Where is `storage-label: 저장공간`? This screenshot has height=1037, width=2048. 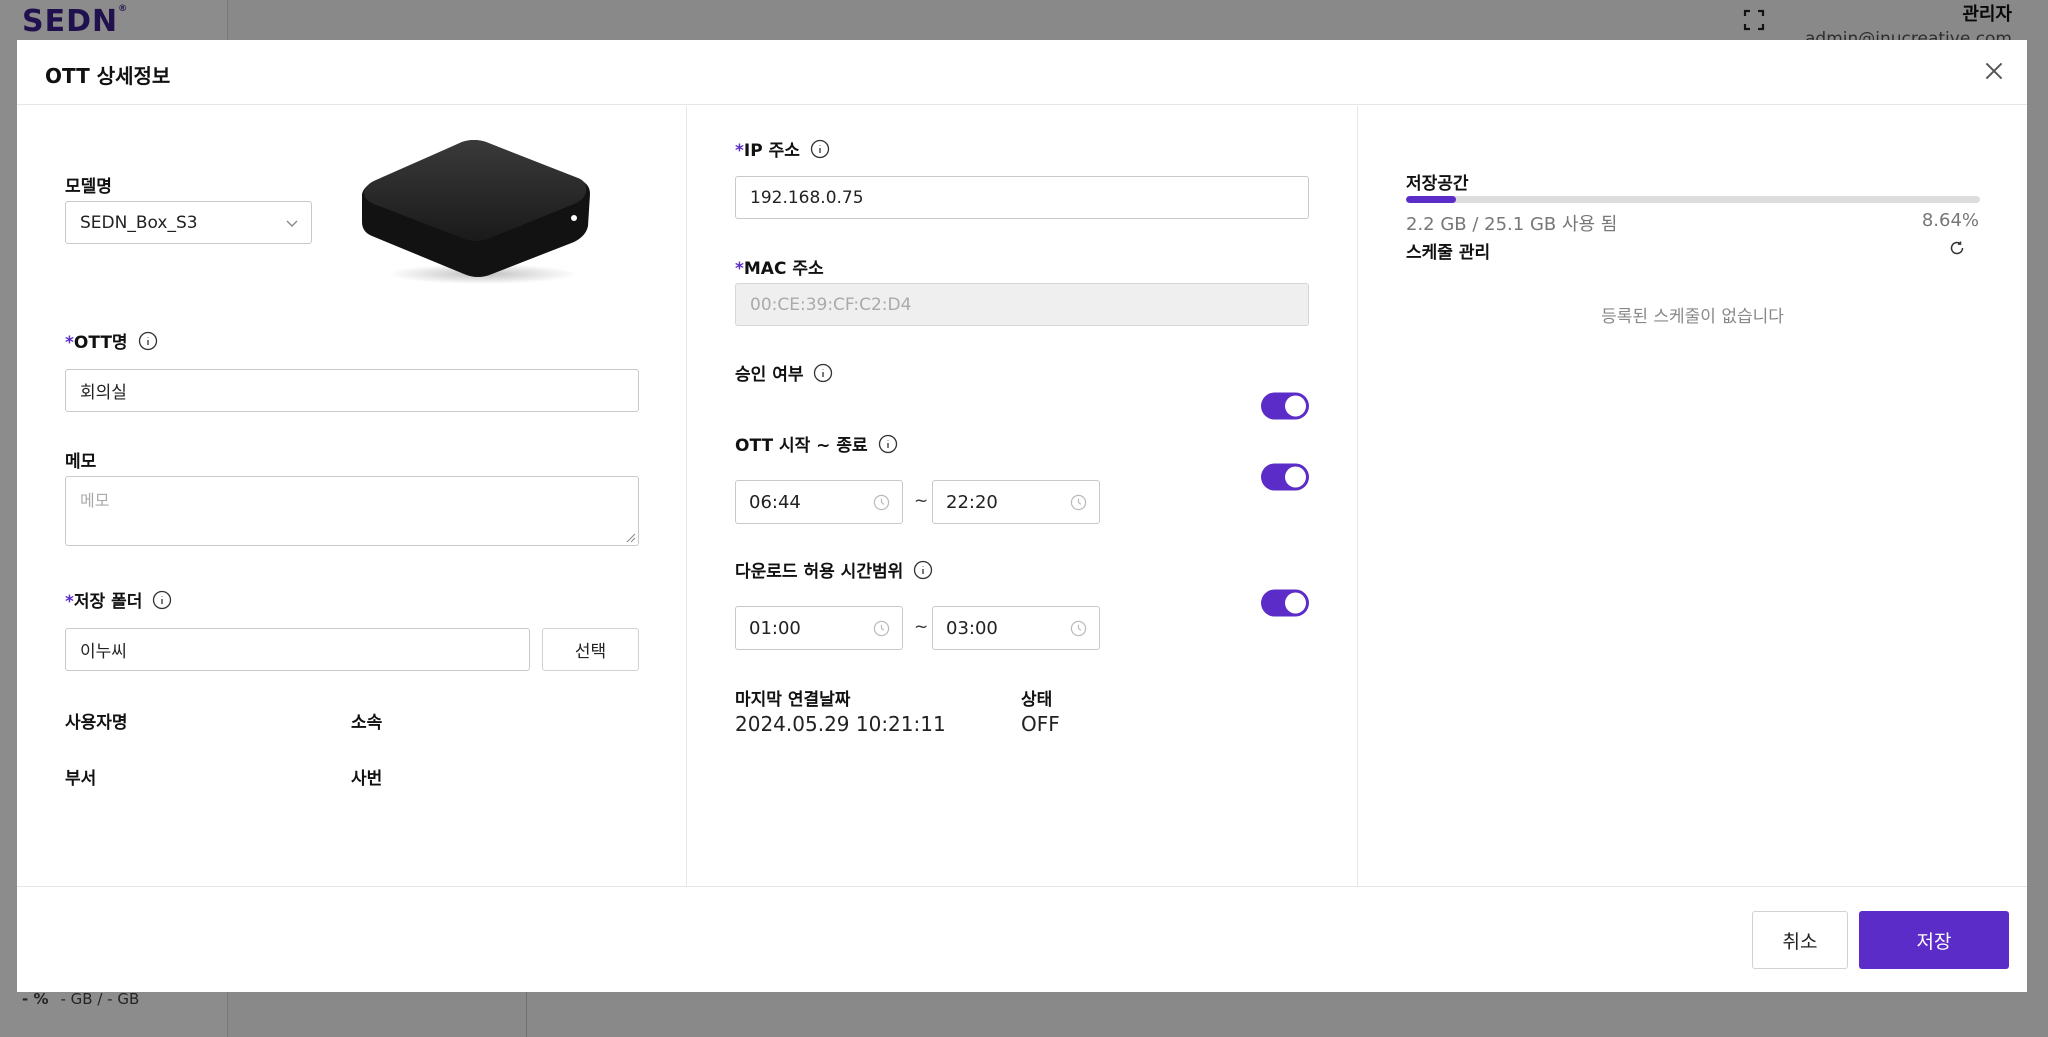
storage-label: 저장공간 is located at coordinates (1437, 184).